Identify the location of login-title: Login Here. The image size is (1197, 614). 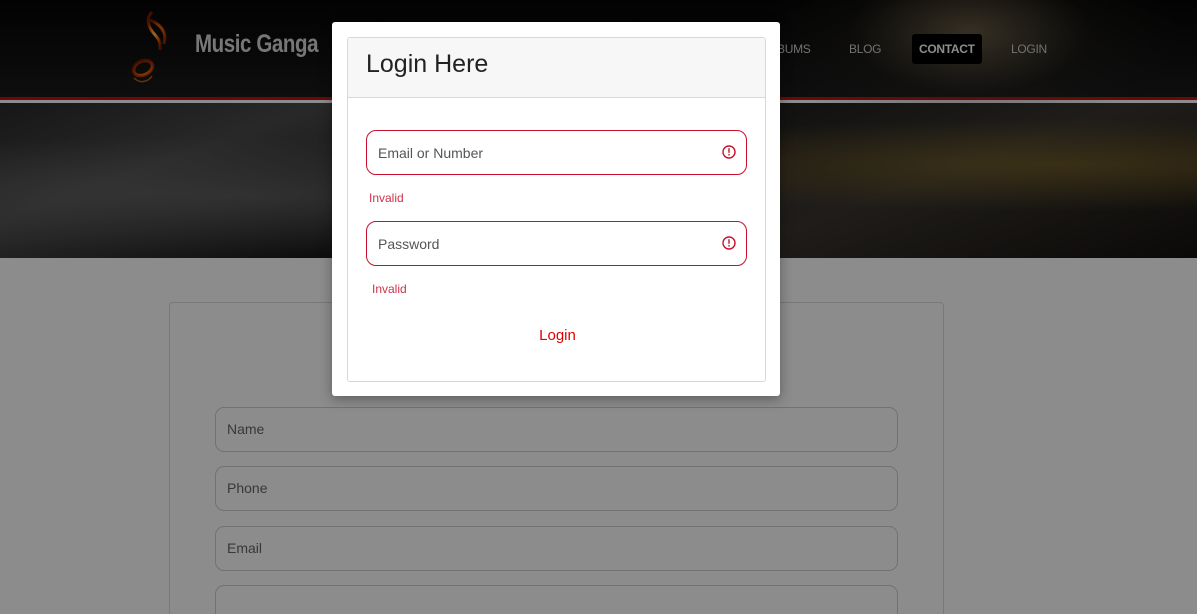
(427, 64).